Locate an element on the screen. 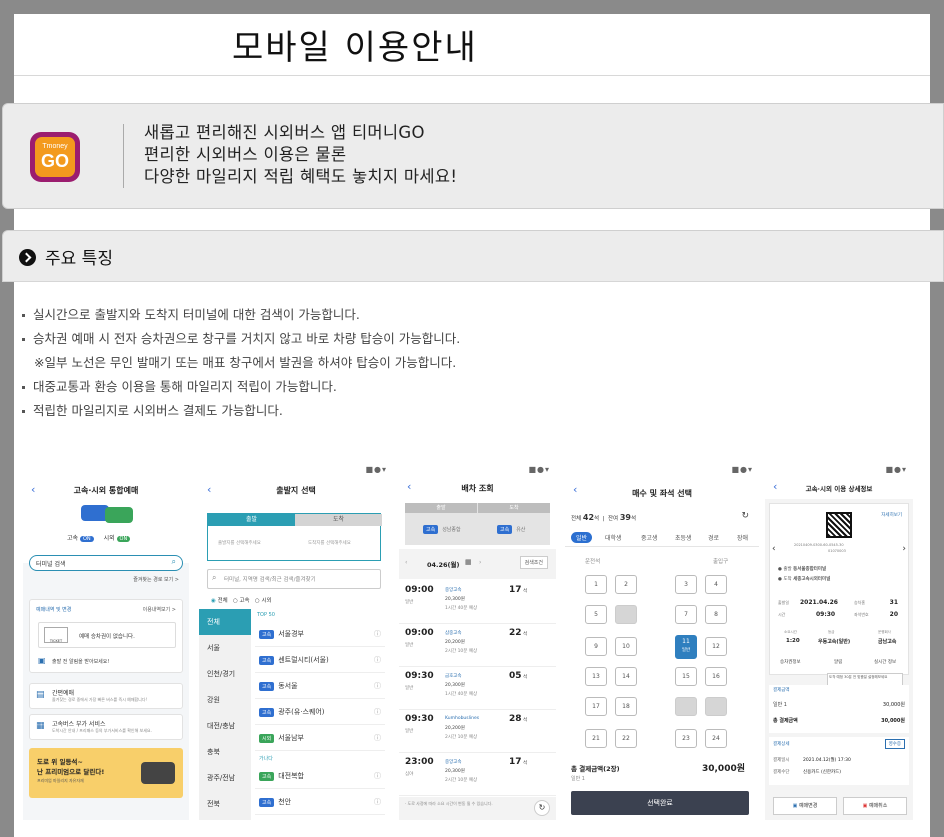 The image size is (944, 837). seat-selected: 11 일반 is located at coordinates (686, 647).